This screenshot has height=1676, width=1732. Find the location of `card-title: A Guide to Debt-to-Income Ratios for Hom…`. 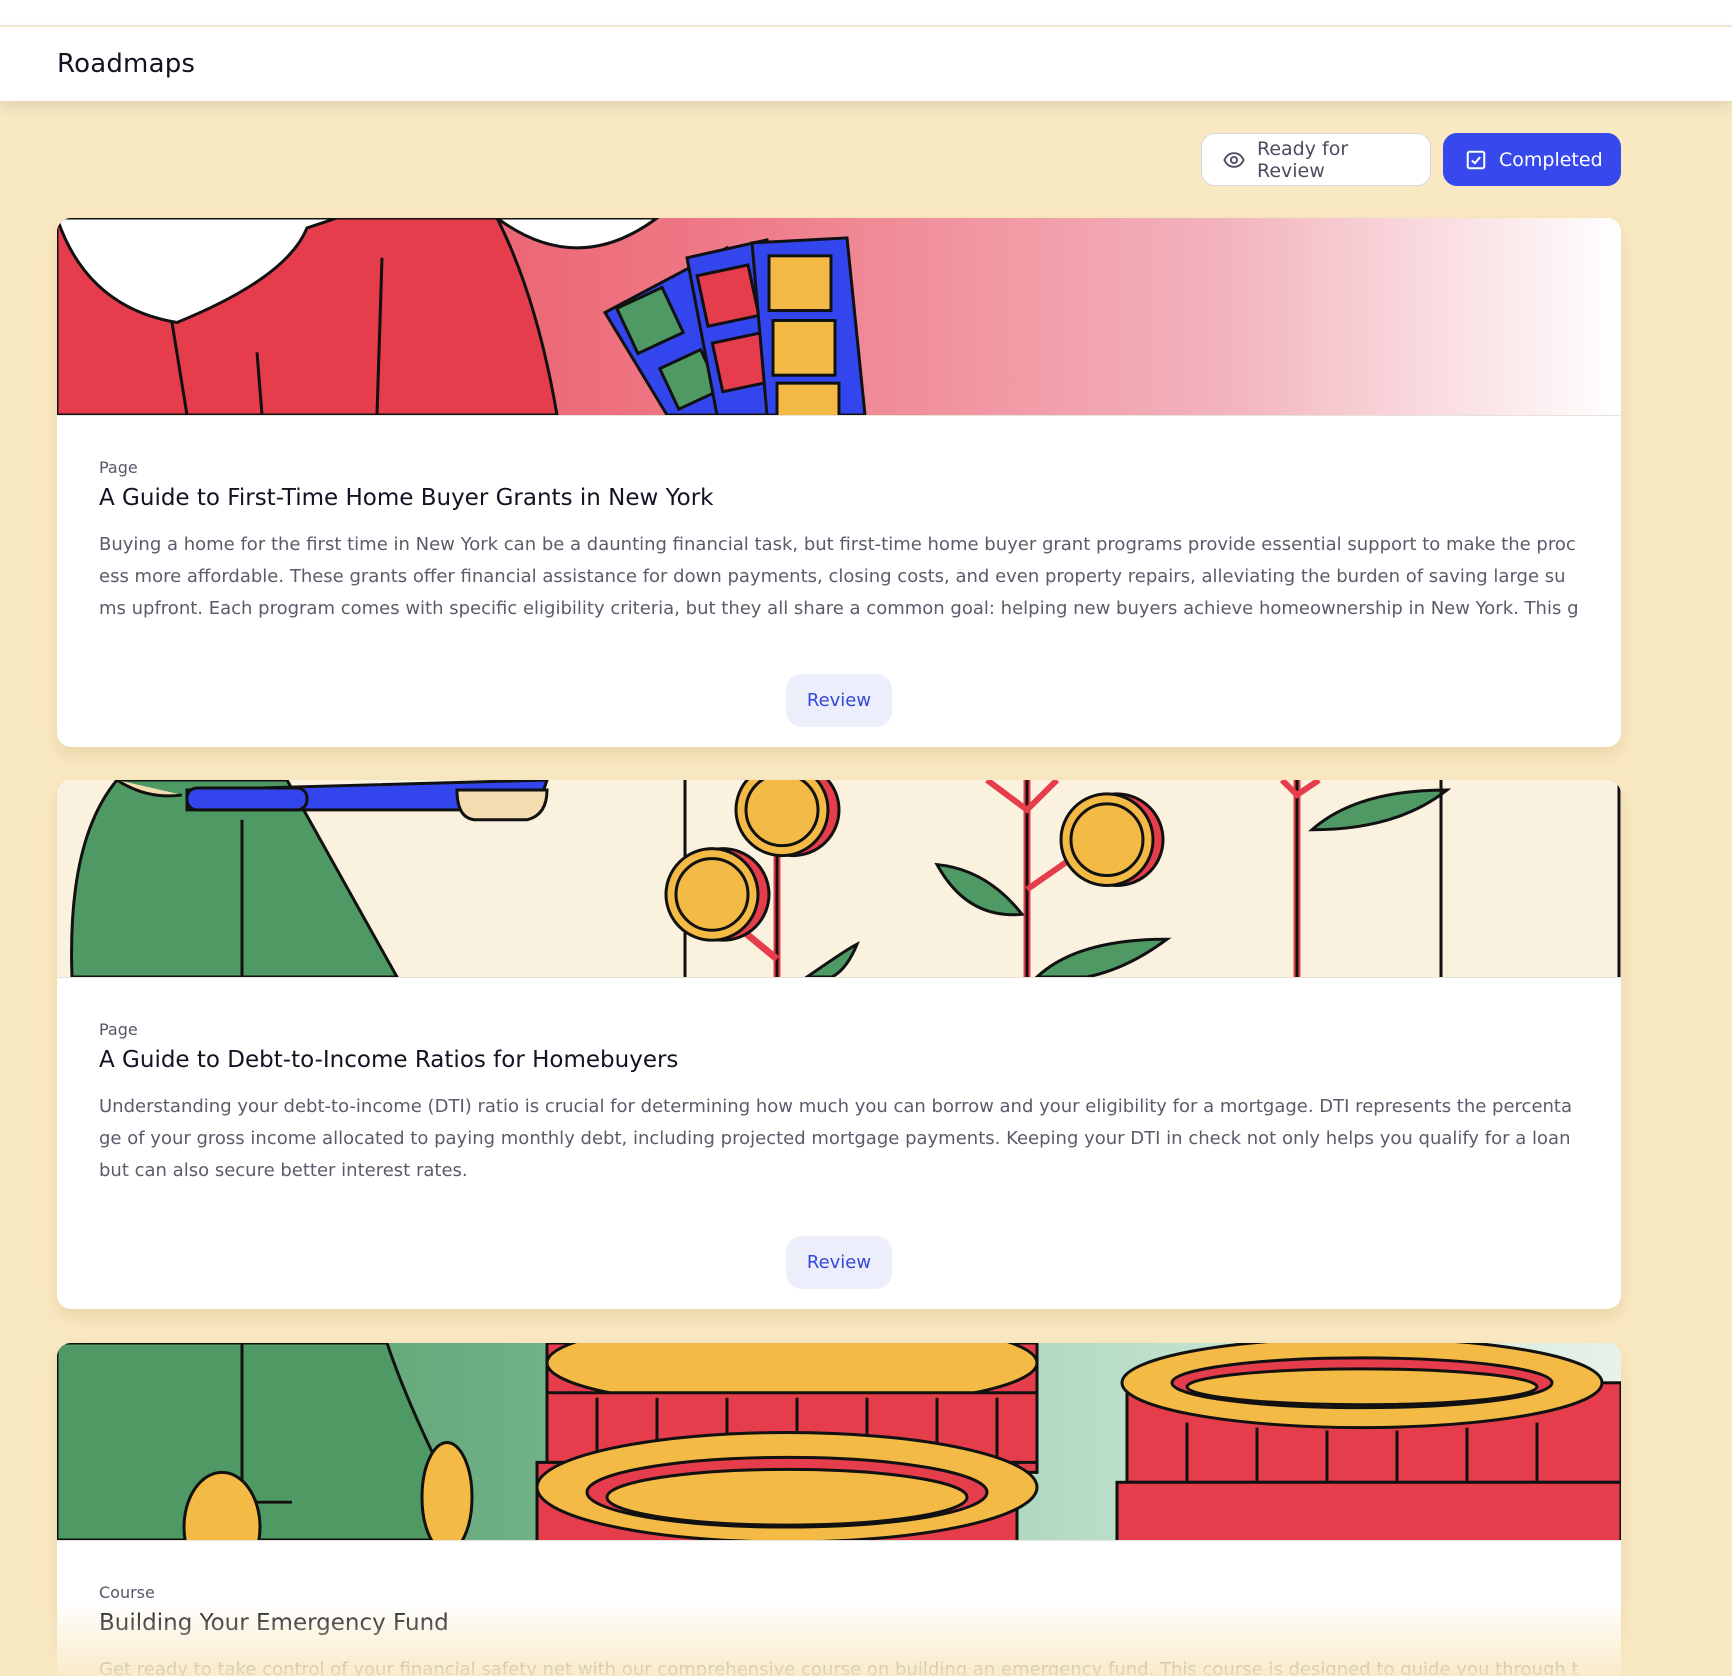

card-title: A Guide to Debt-to-Income Ratios for Hom… is located at coordinates (389, 1060).